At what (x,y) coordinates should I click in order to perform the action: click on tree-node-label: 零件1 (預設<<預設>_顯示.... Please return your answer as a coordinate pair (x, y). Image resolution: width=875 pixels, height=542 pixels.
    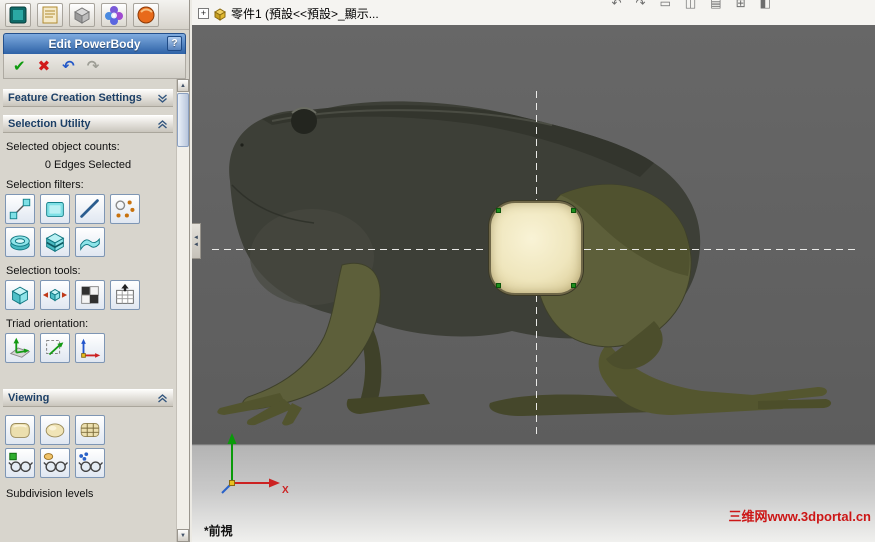
    Looking at the image, I should click on (305, 14).